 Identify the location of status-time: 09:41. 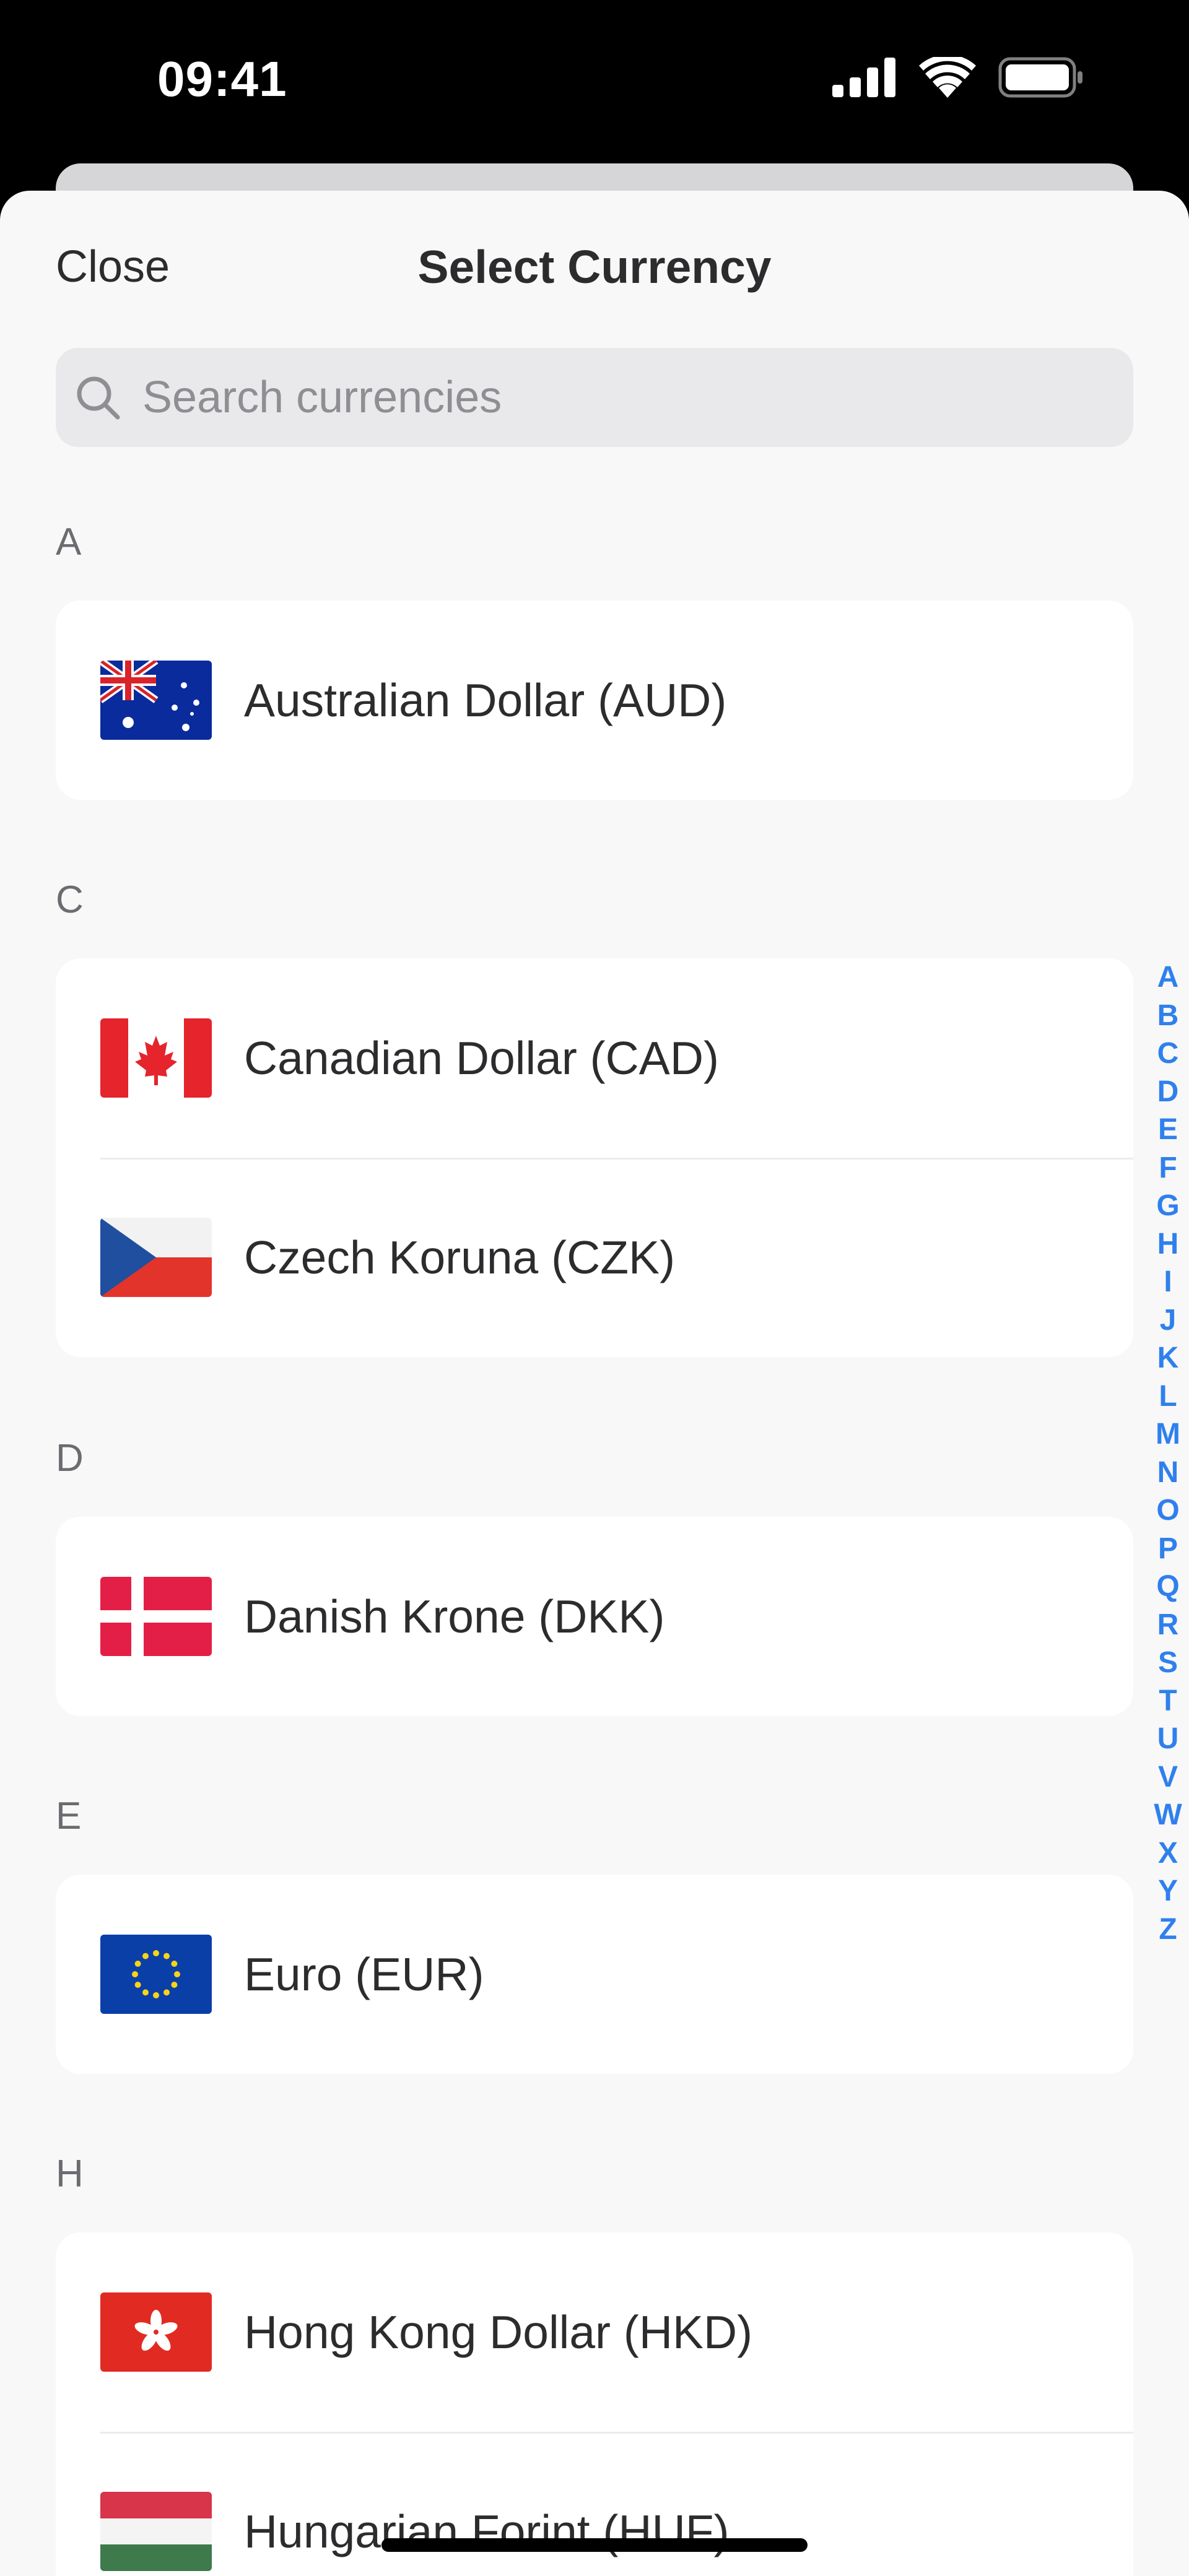
(222, 78).